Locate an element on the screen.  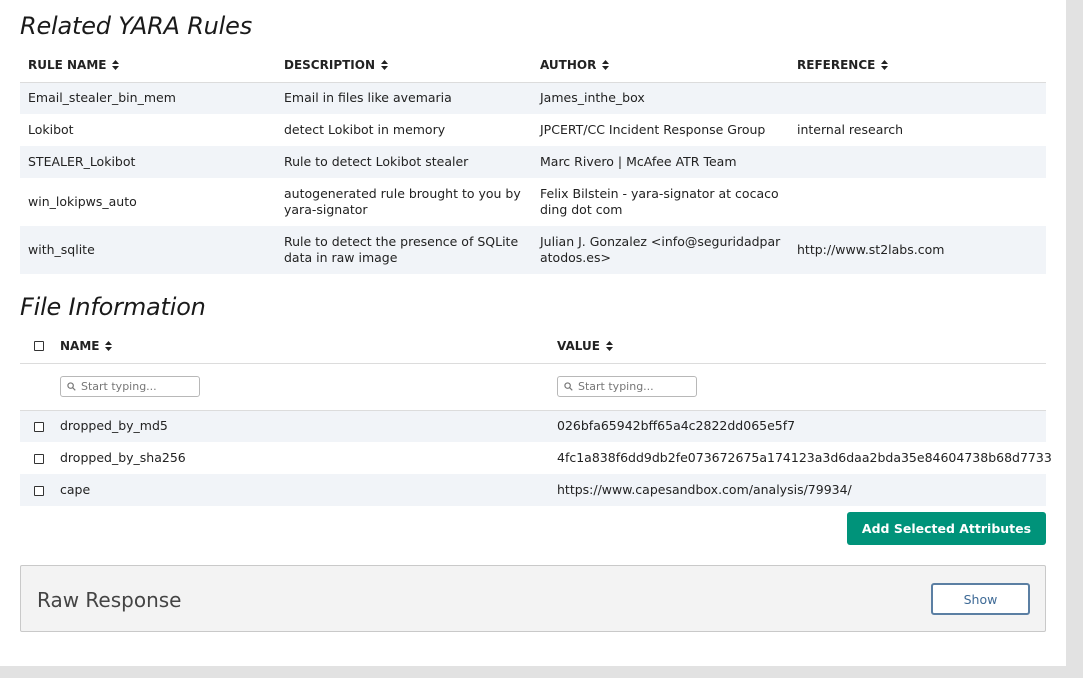
file-info-section-title: File Information is located at coordinates (113, 307).